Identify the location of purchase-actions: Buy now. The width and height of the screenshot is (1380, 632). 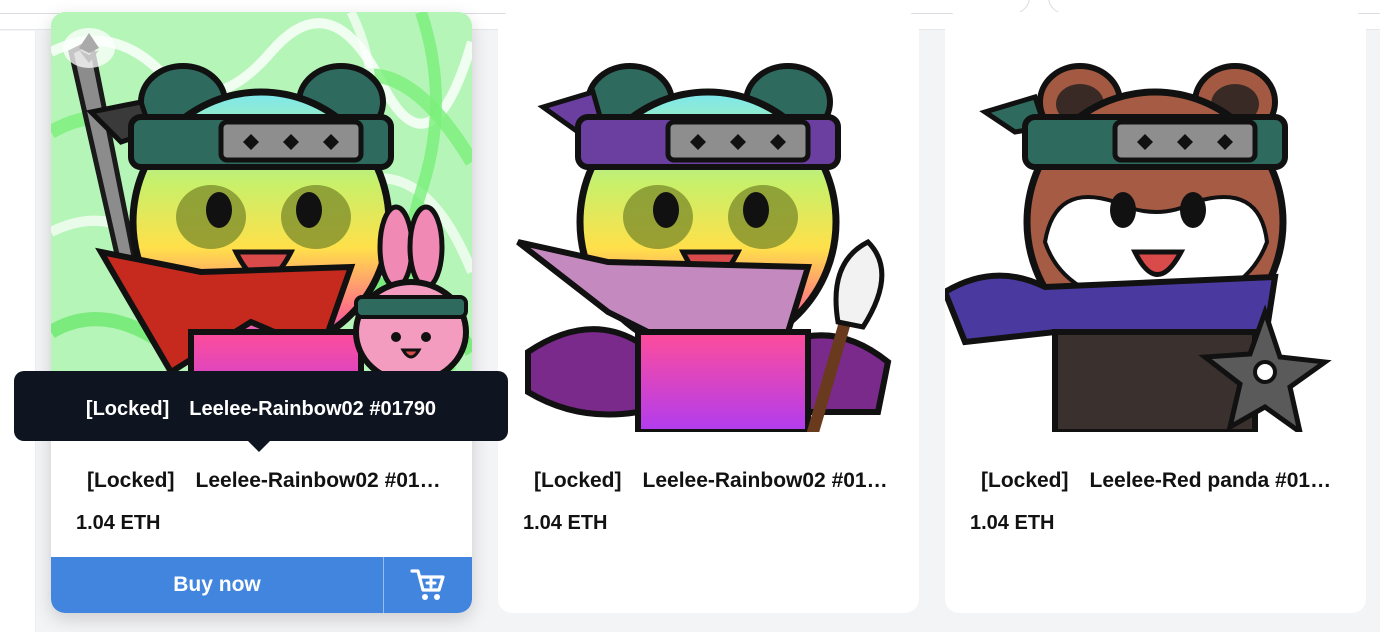
(261, 585).